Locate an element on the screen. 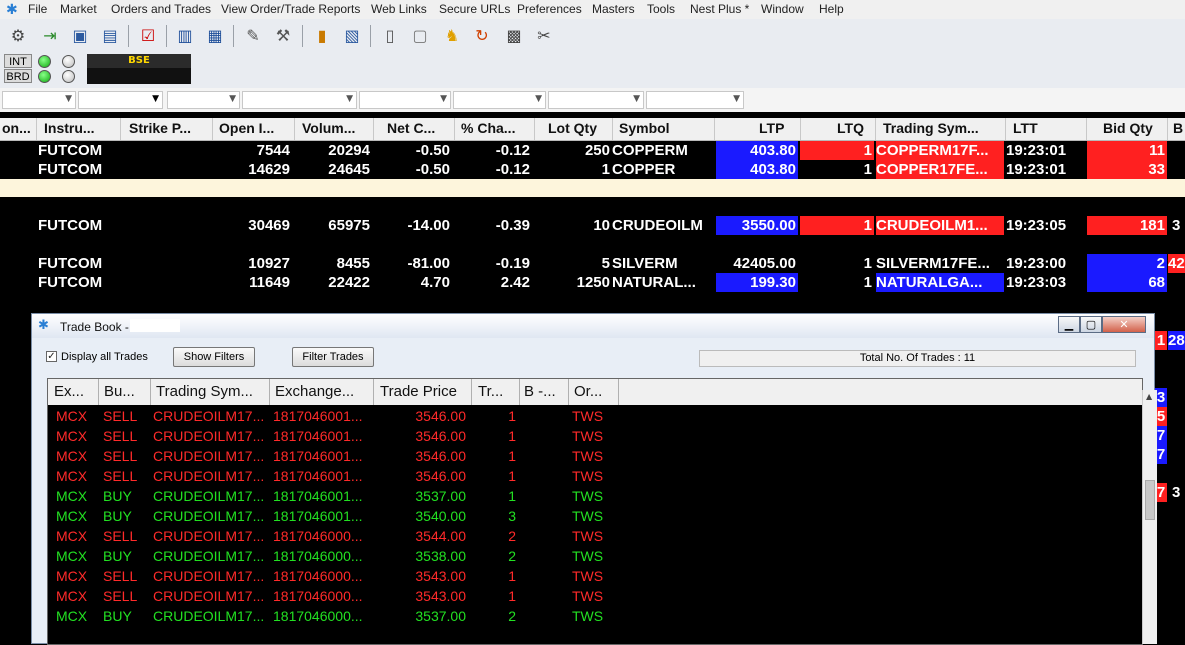 This screenshot has width=1185, height=645. menu-view-order-trade-reports: View Order/Trade Reports is located at coordinates (290, 9).